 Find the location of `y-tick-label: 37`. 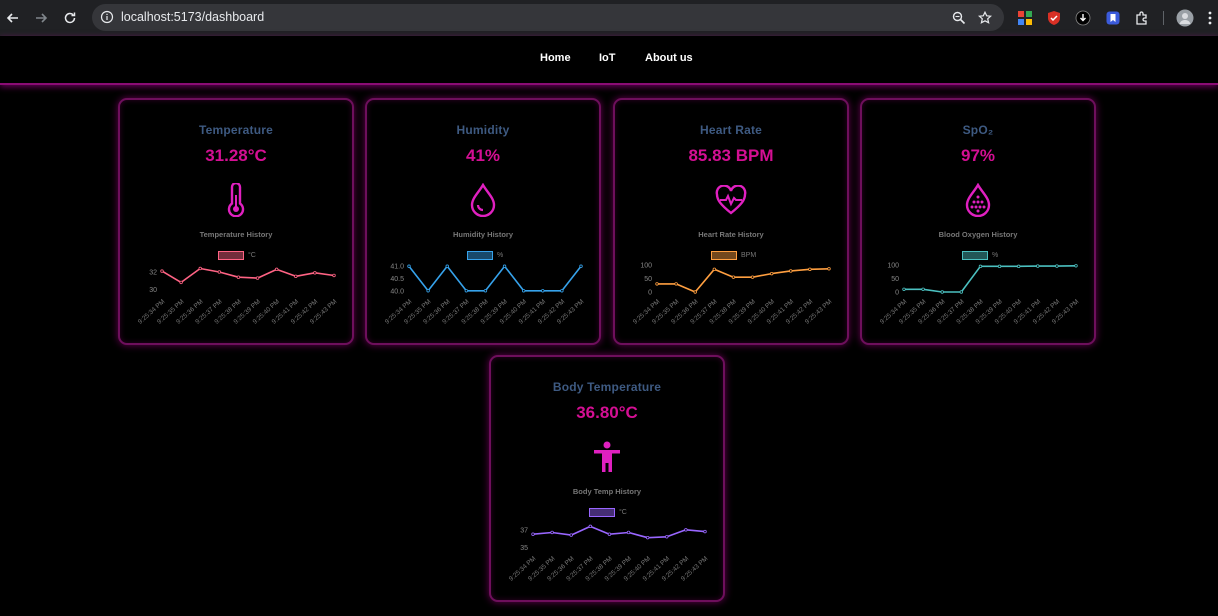

y-tick-label: 37 is located at coordinates (524, 530).